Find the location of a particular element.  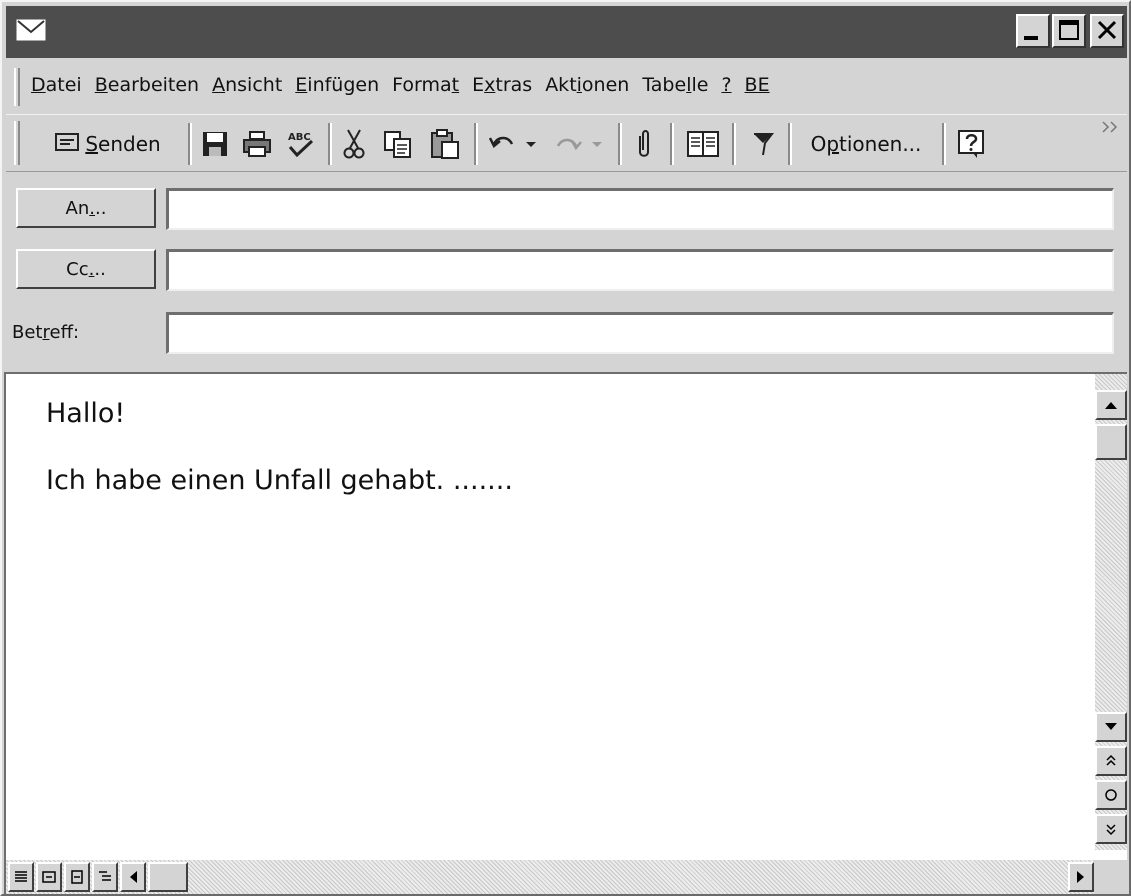

menu-aktionen: Aktionen is located at coordinates (587, 85).